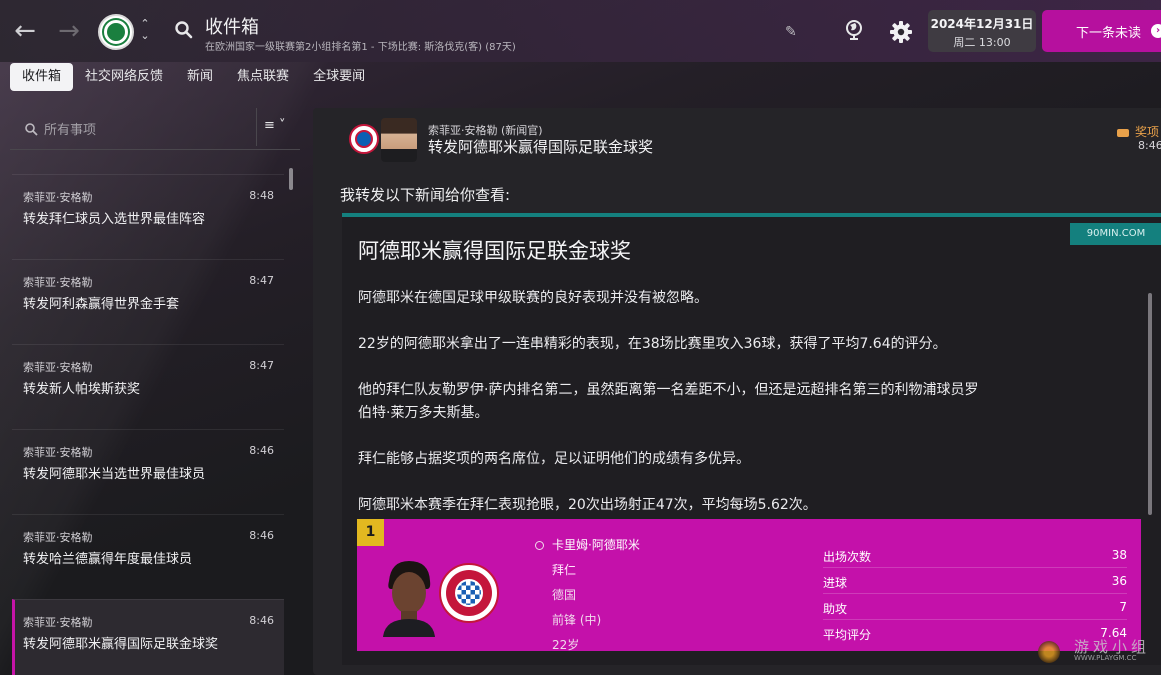  I want to click on inbox-tabs: 收件箱 社交网络反馈 新闻 焦点联赛 全球要闻, so click(193, 77).